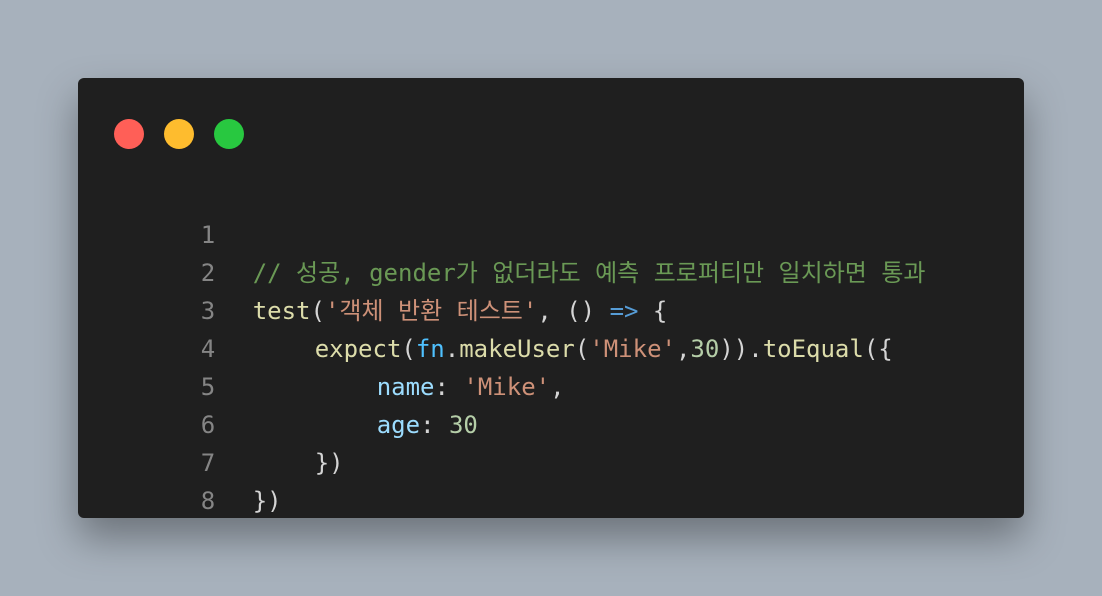 The height and width of the screenshot is (596, 1102). Describe the element at coordinates (520, 289) in the screenshot. I see `code-line-3: 3 test('객체 반환 테스트', () => {` at that location.